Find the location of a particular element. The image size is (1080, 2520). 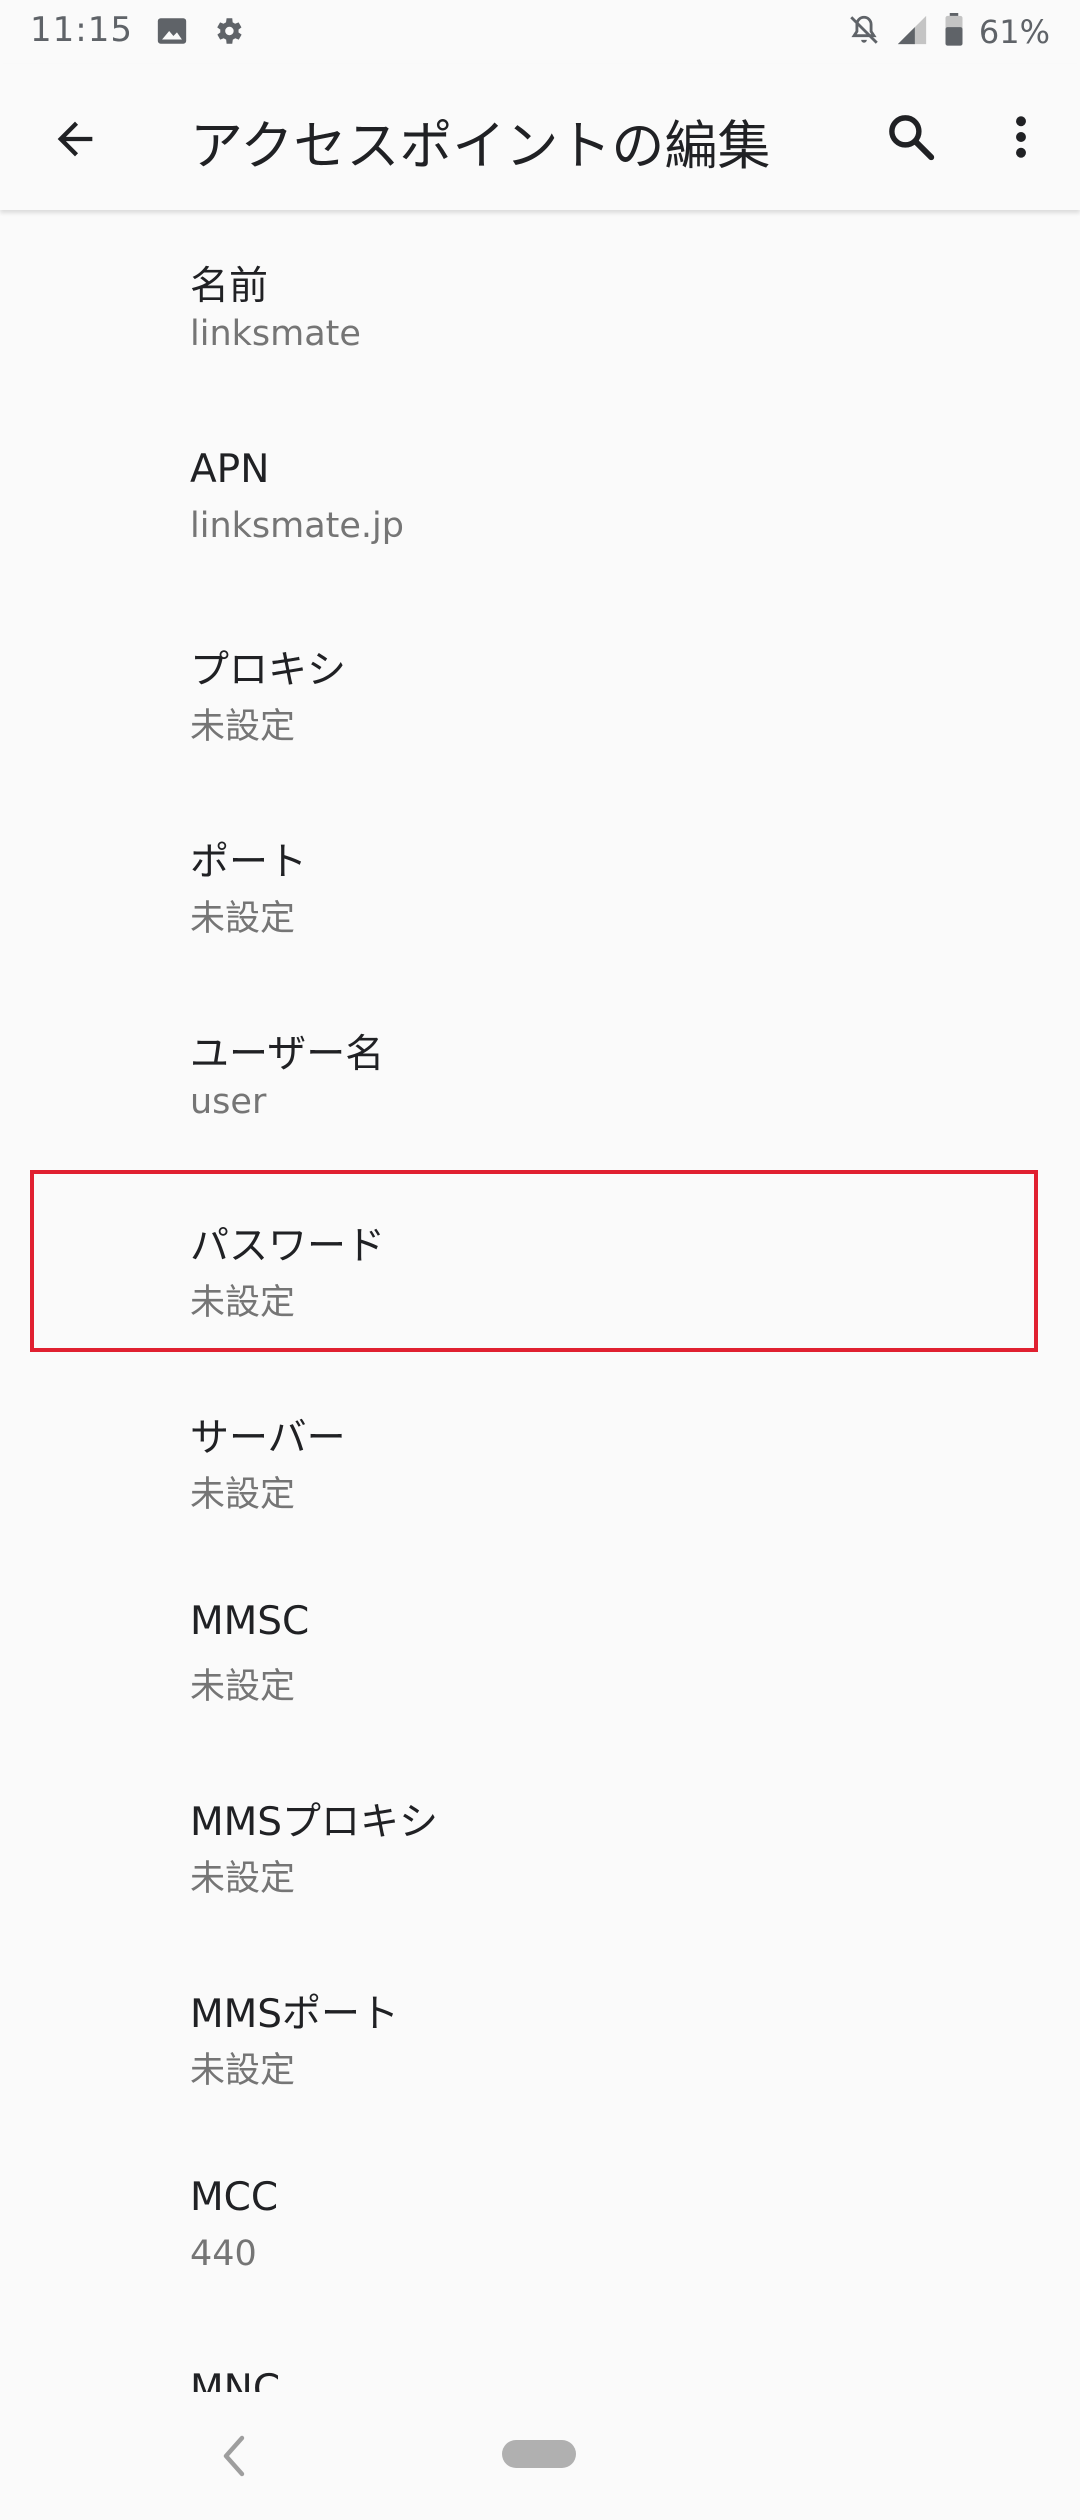

list-item-server: サーバー 未設定 is located at coordinates (540, 1458).